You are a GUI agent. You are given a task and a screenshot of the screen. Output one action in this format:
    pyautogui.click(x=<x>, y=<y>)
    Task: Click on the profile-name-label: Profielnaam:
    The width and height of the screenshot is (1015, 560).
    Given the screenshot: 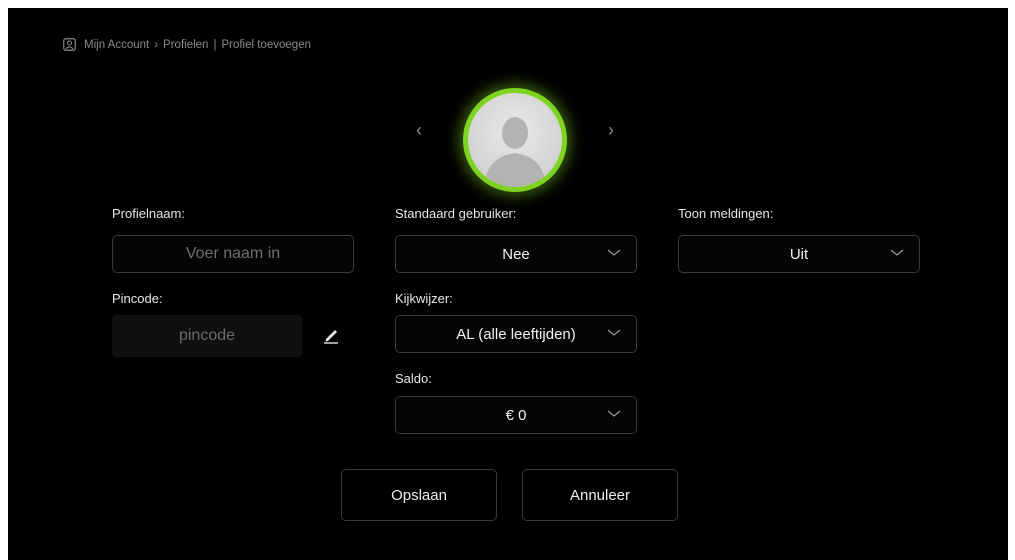 What is the action you would take?
    pyautogui.click(x=148, y=213)
    